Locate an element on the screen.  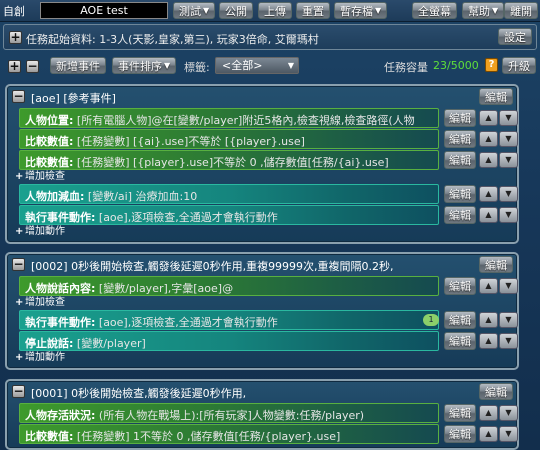
reset-button: 重置 is located at coordinates (313, 10).